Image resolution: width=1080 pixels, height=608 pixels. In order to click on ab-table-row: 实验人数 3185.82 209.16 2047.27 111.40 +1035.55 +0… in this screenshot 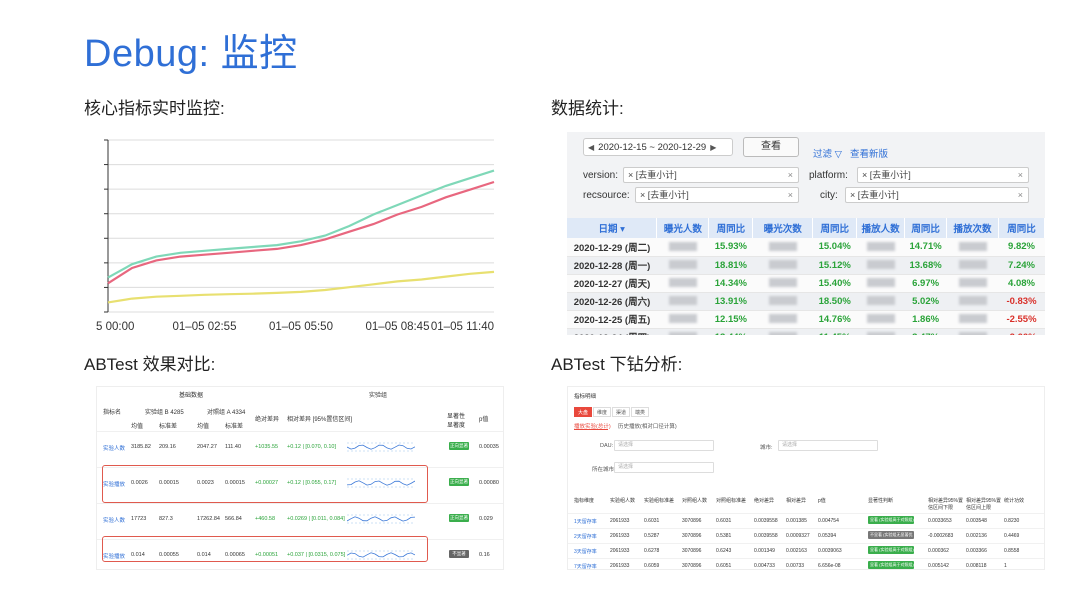, I will do `click(300, 446)`.